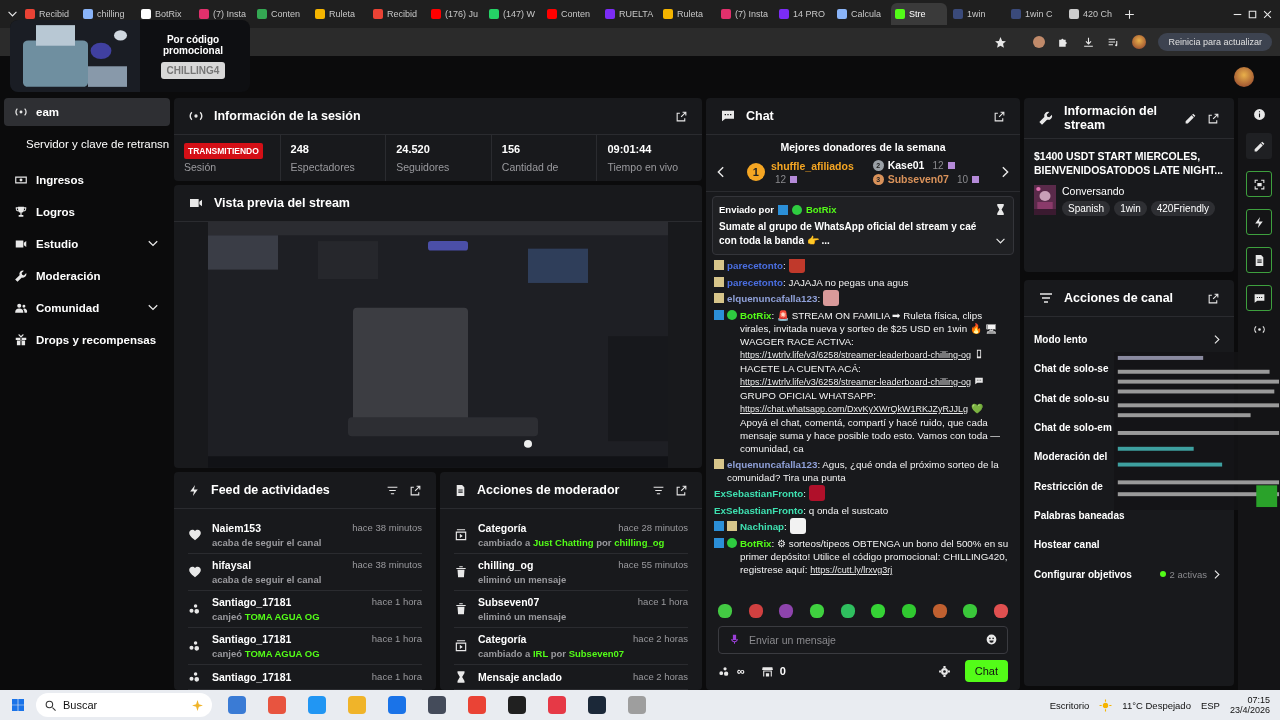  What do you see at coordinates (87, 112) in the screenshot?
I see `sidebar-item: eam` at bounding box center [87, 112].